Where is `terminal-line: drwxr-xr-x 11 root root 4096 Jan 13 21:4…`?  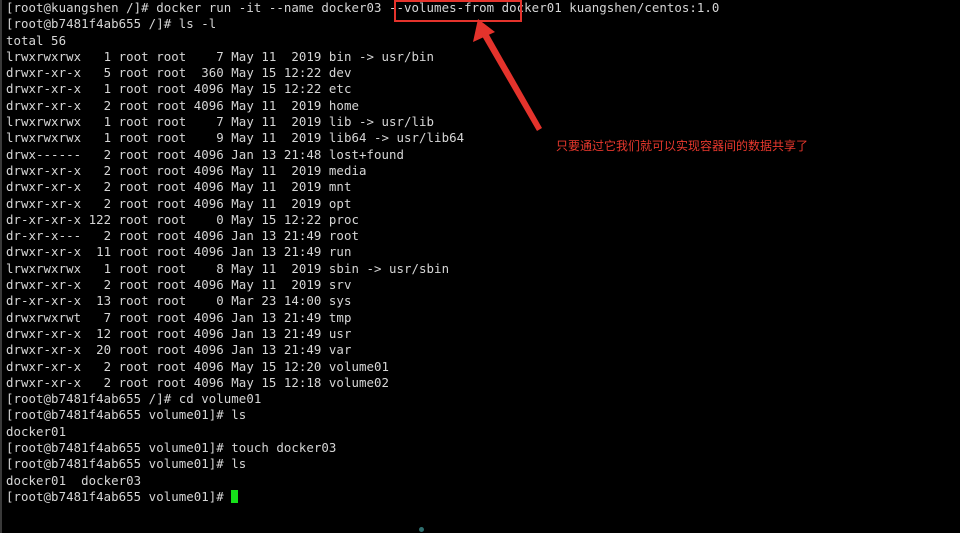
terminal-line: drwxr-xr-x 11 root root 4096 Jan 13 21:4… is located at coordinates (179, 252).